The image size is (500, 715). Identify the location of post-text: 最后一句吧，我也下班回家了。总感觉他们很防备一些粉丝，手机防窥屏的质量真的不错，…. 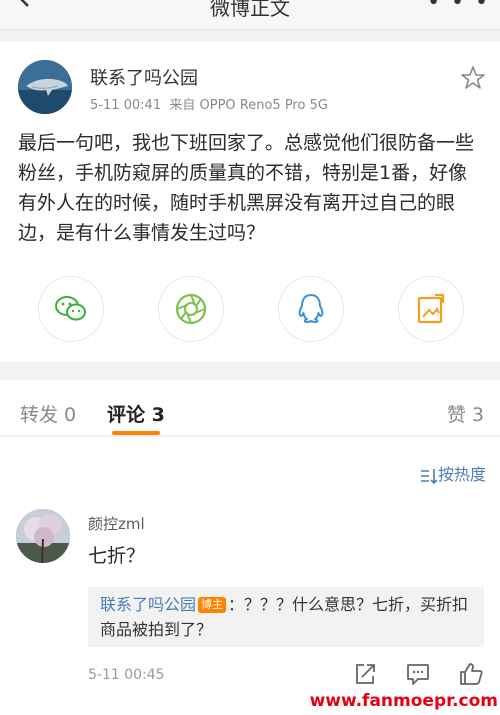
(246, 188).